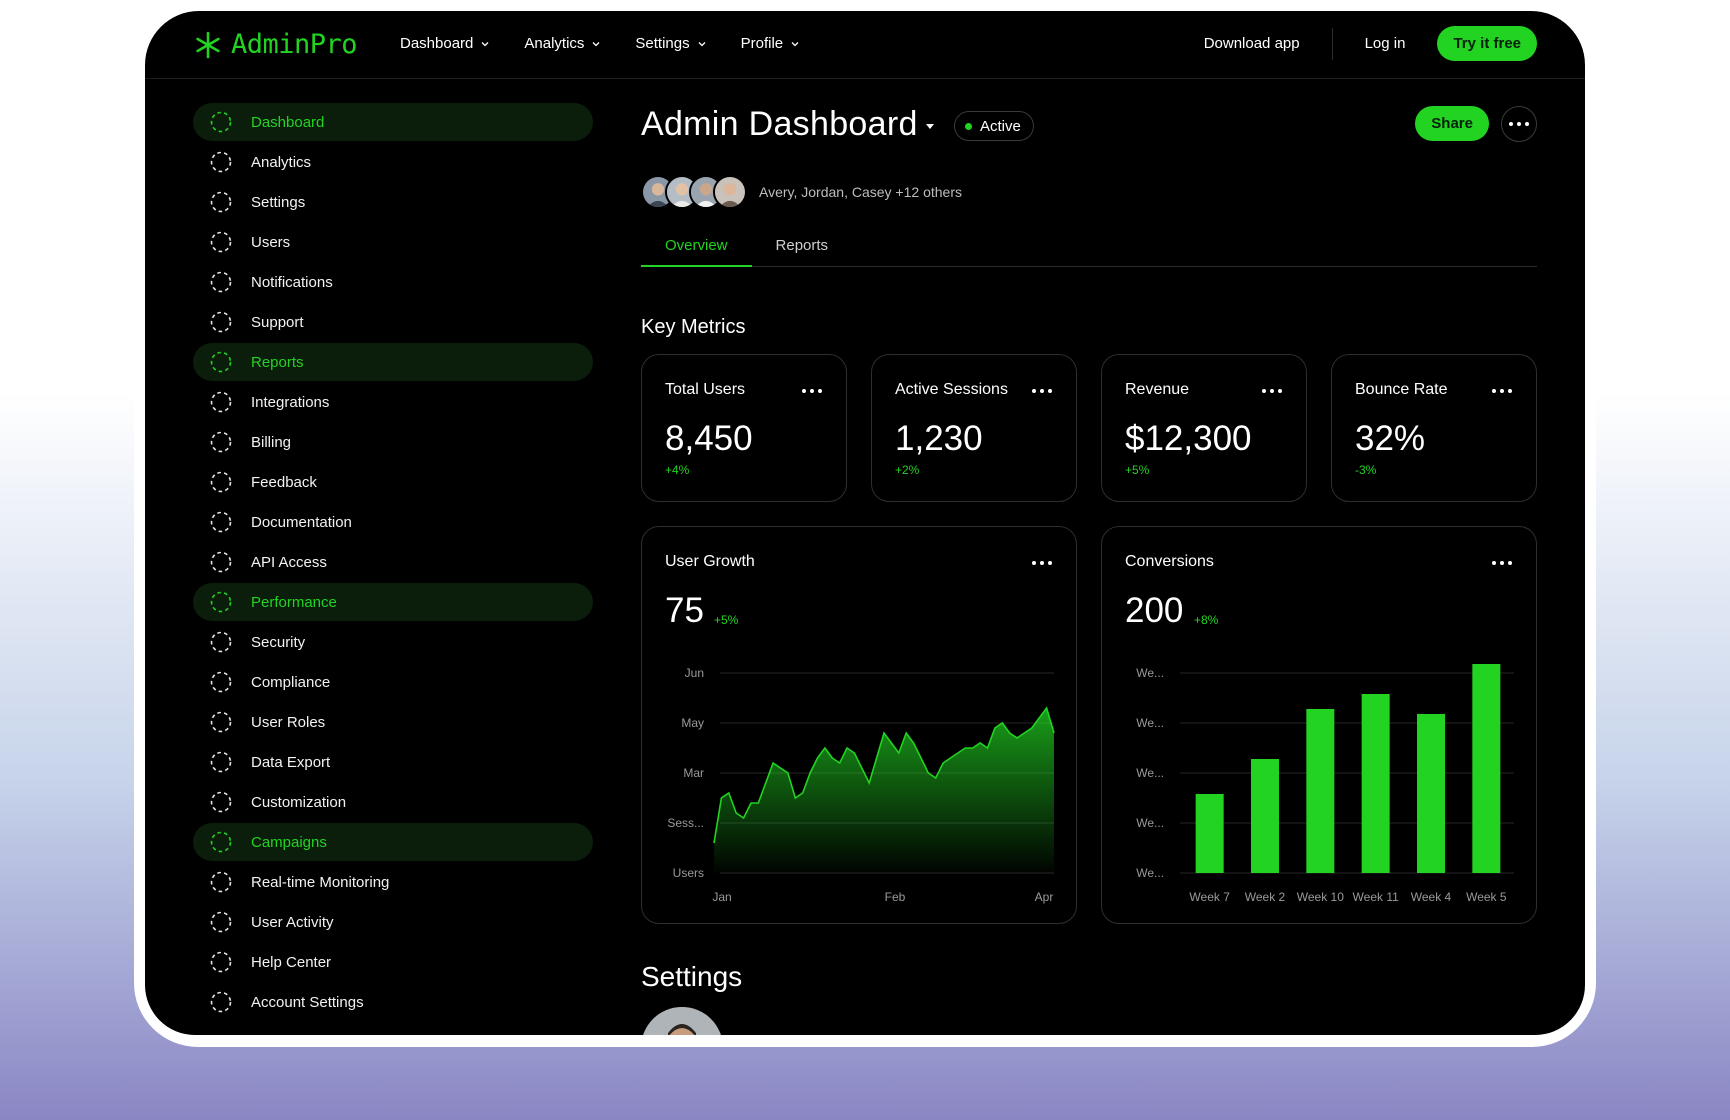 The width and height of the screenshot is (1730, 1120). I want to click on nav-profile: Profile, so click(771, 43).